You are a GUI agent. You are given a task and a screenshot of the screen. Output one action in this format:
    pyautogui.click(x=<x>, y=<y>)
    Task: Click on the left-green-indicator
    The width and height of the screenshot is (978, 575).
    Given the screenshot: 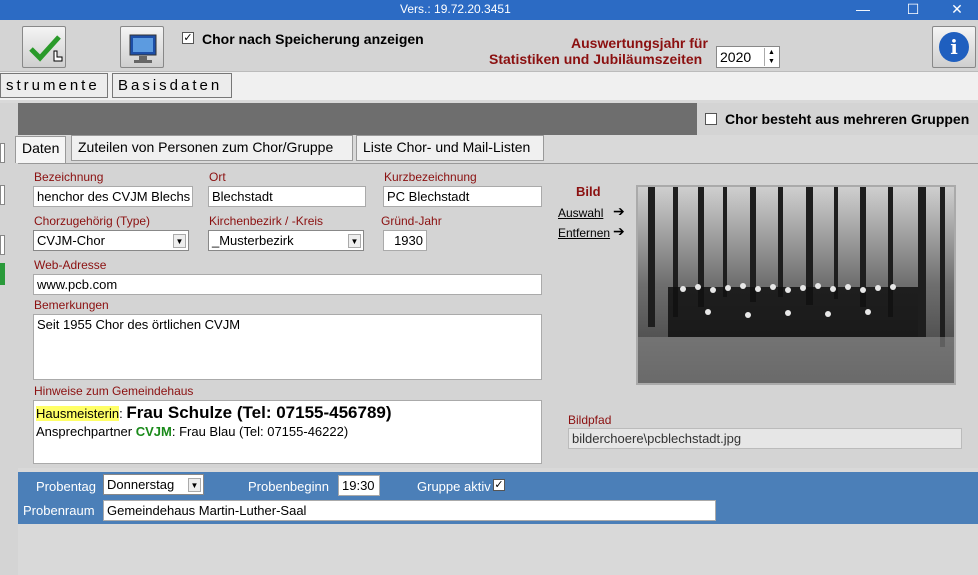 What is the action you would take?
    pyautogui.click(x=2, y=274)
    